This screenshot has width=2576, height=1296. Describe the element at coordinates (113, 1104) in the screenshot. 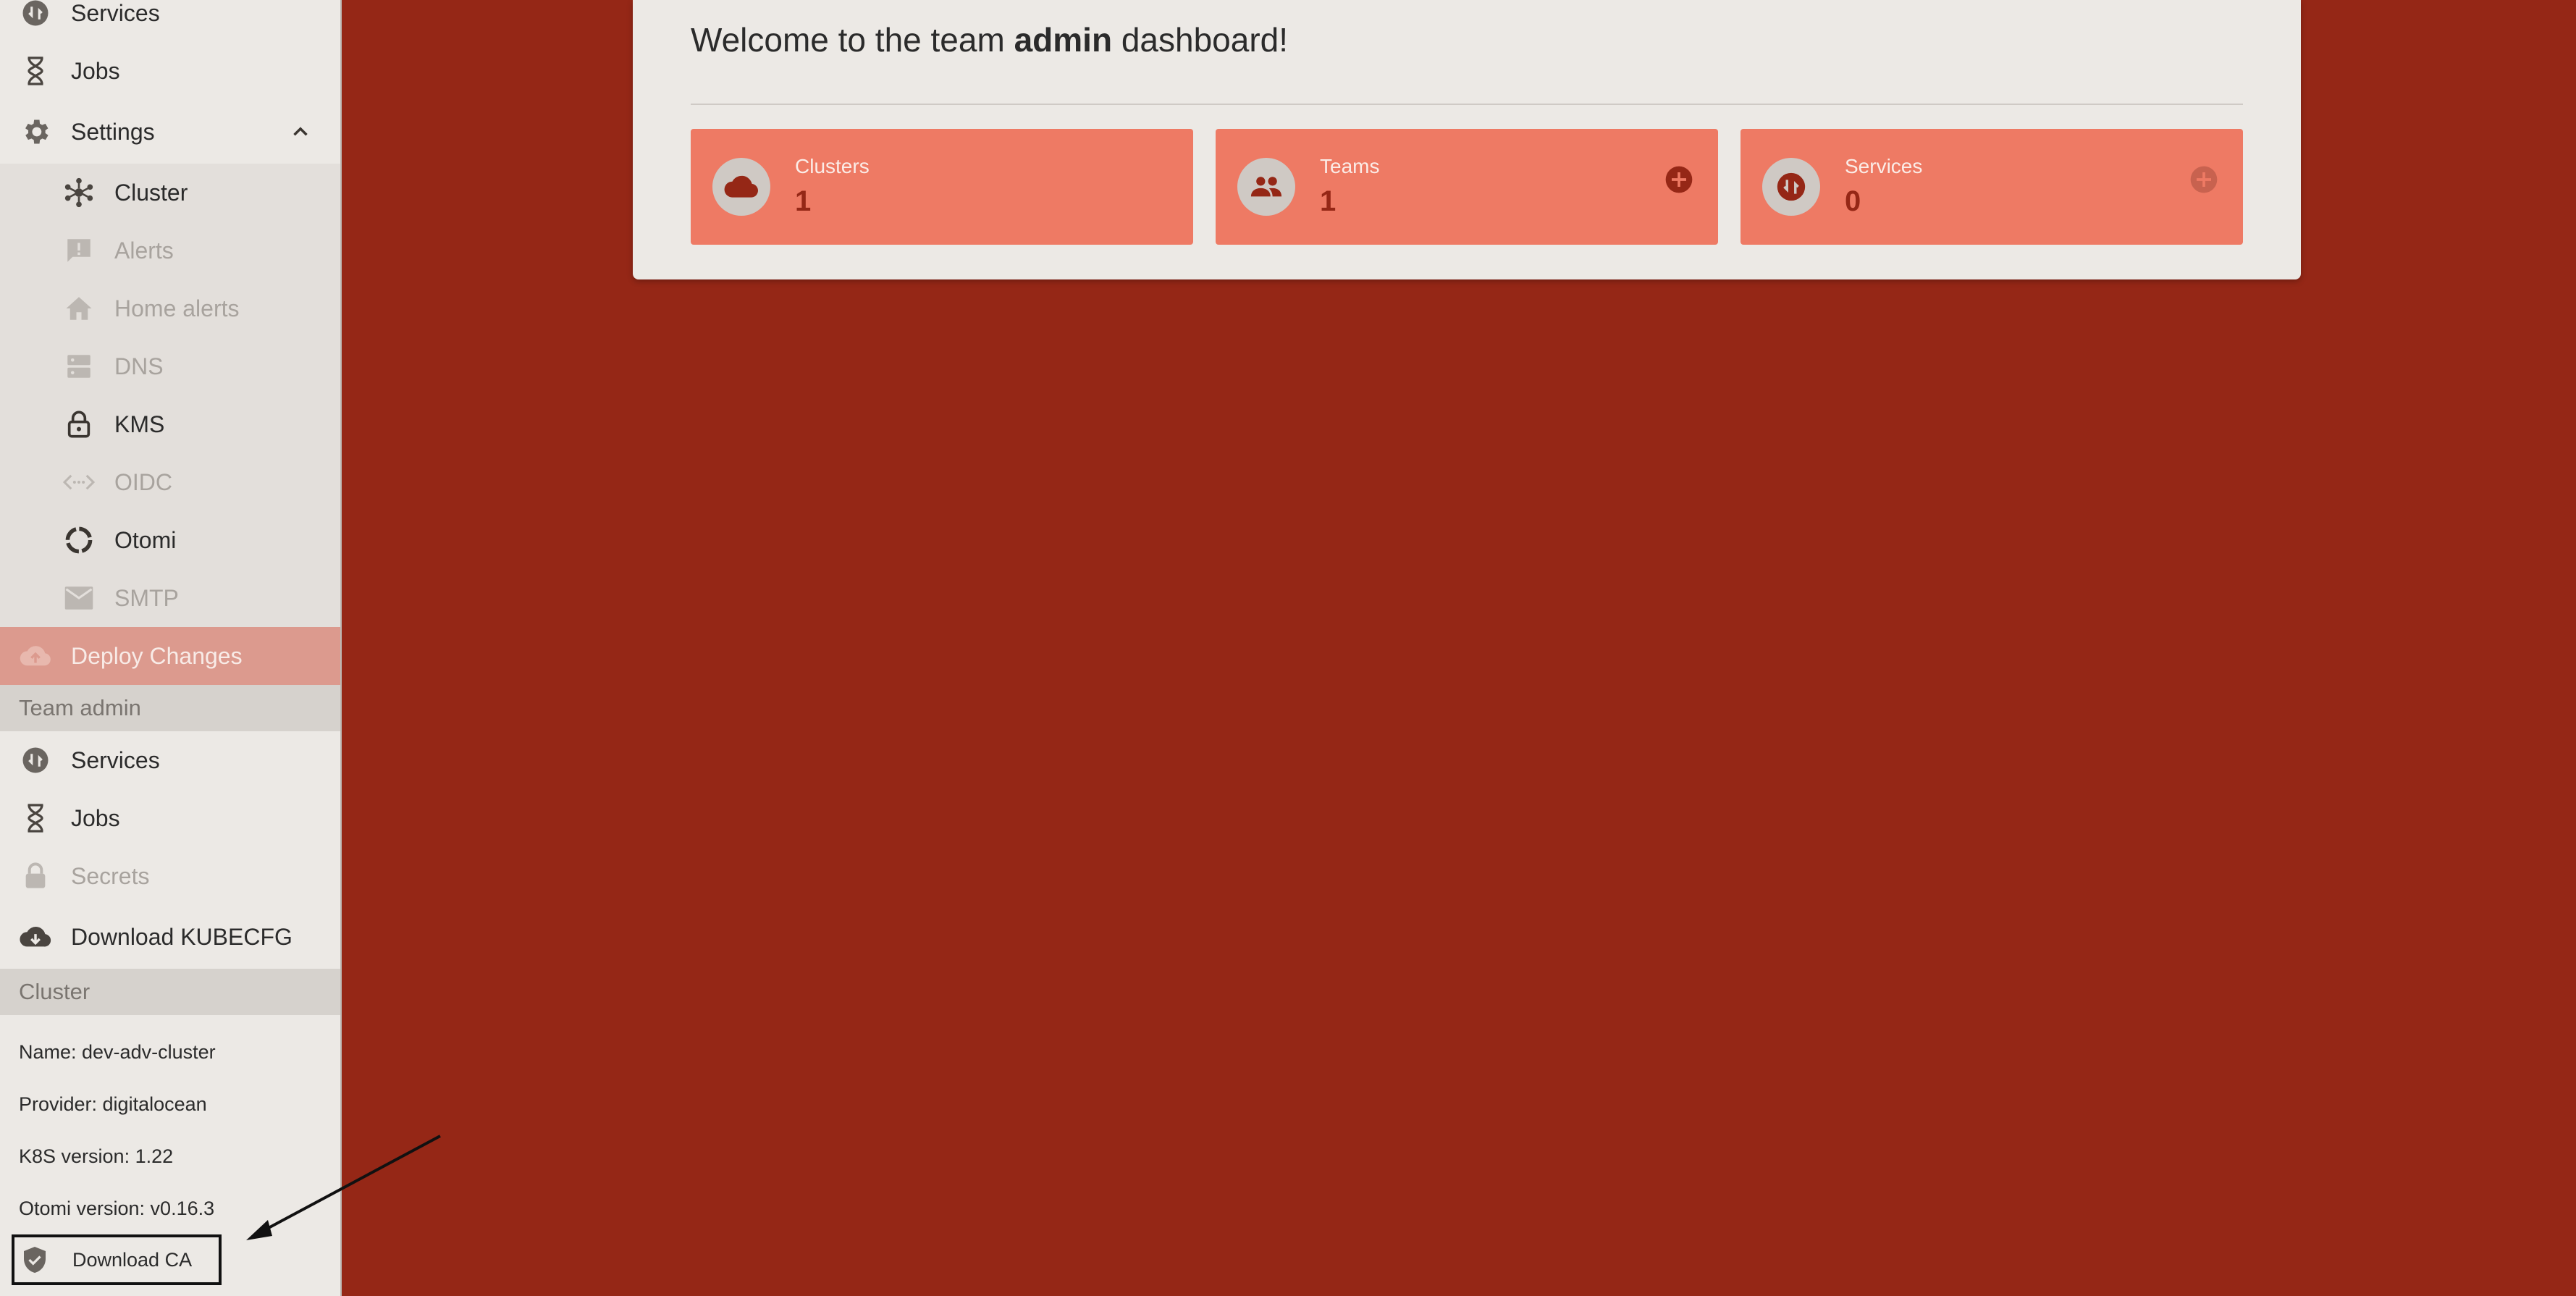

I see `cluster-provider: Provider: digitalocean` at that location.